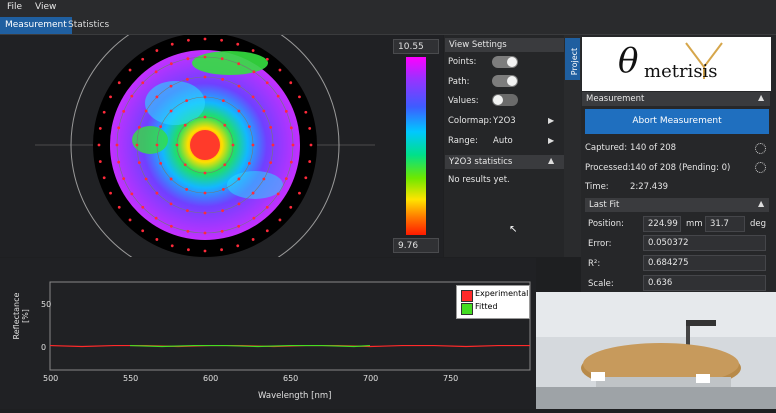 This screenshot has width=776, height=413. I want to click on abort-measurement-button: Abort Measurement, so click(677, 121).